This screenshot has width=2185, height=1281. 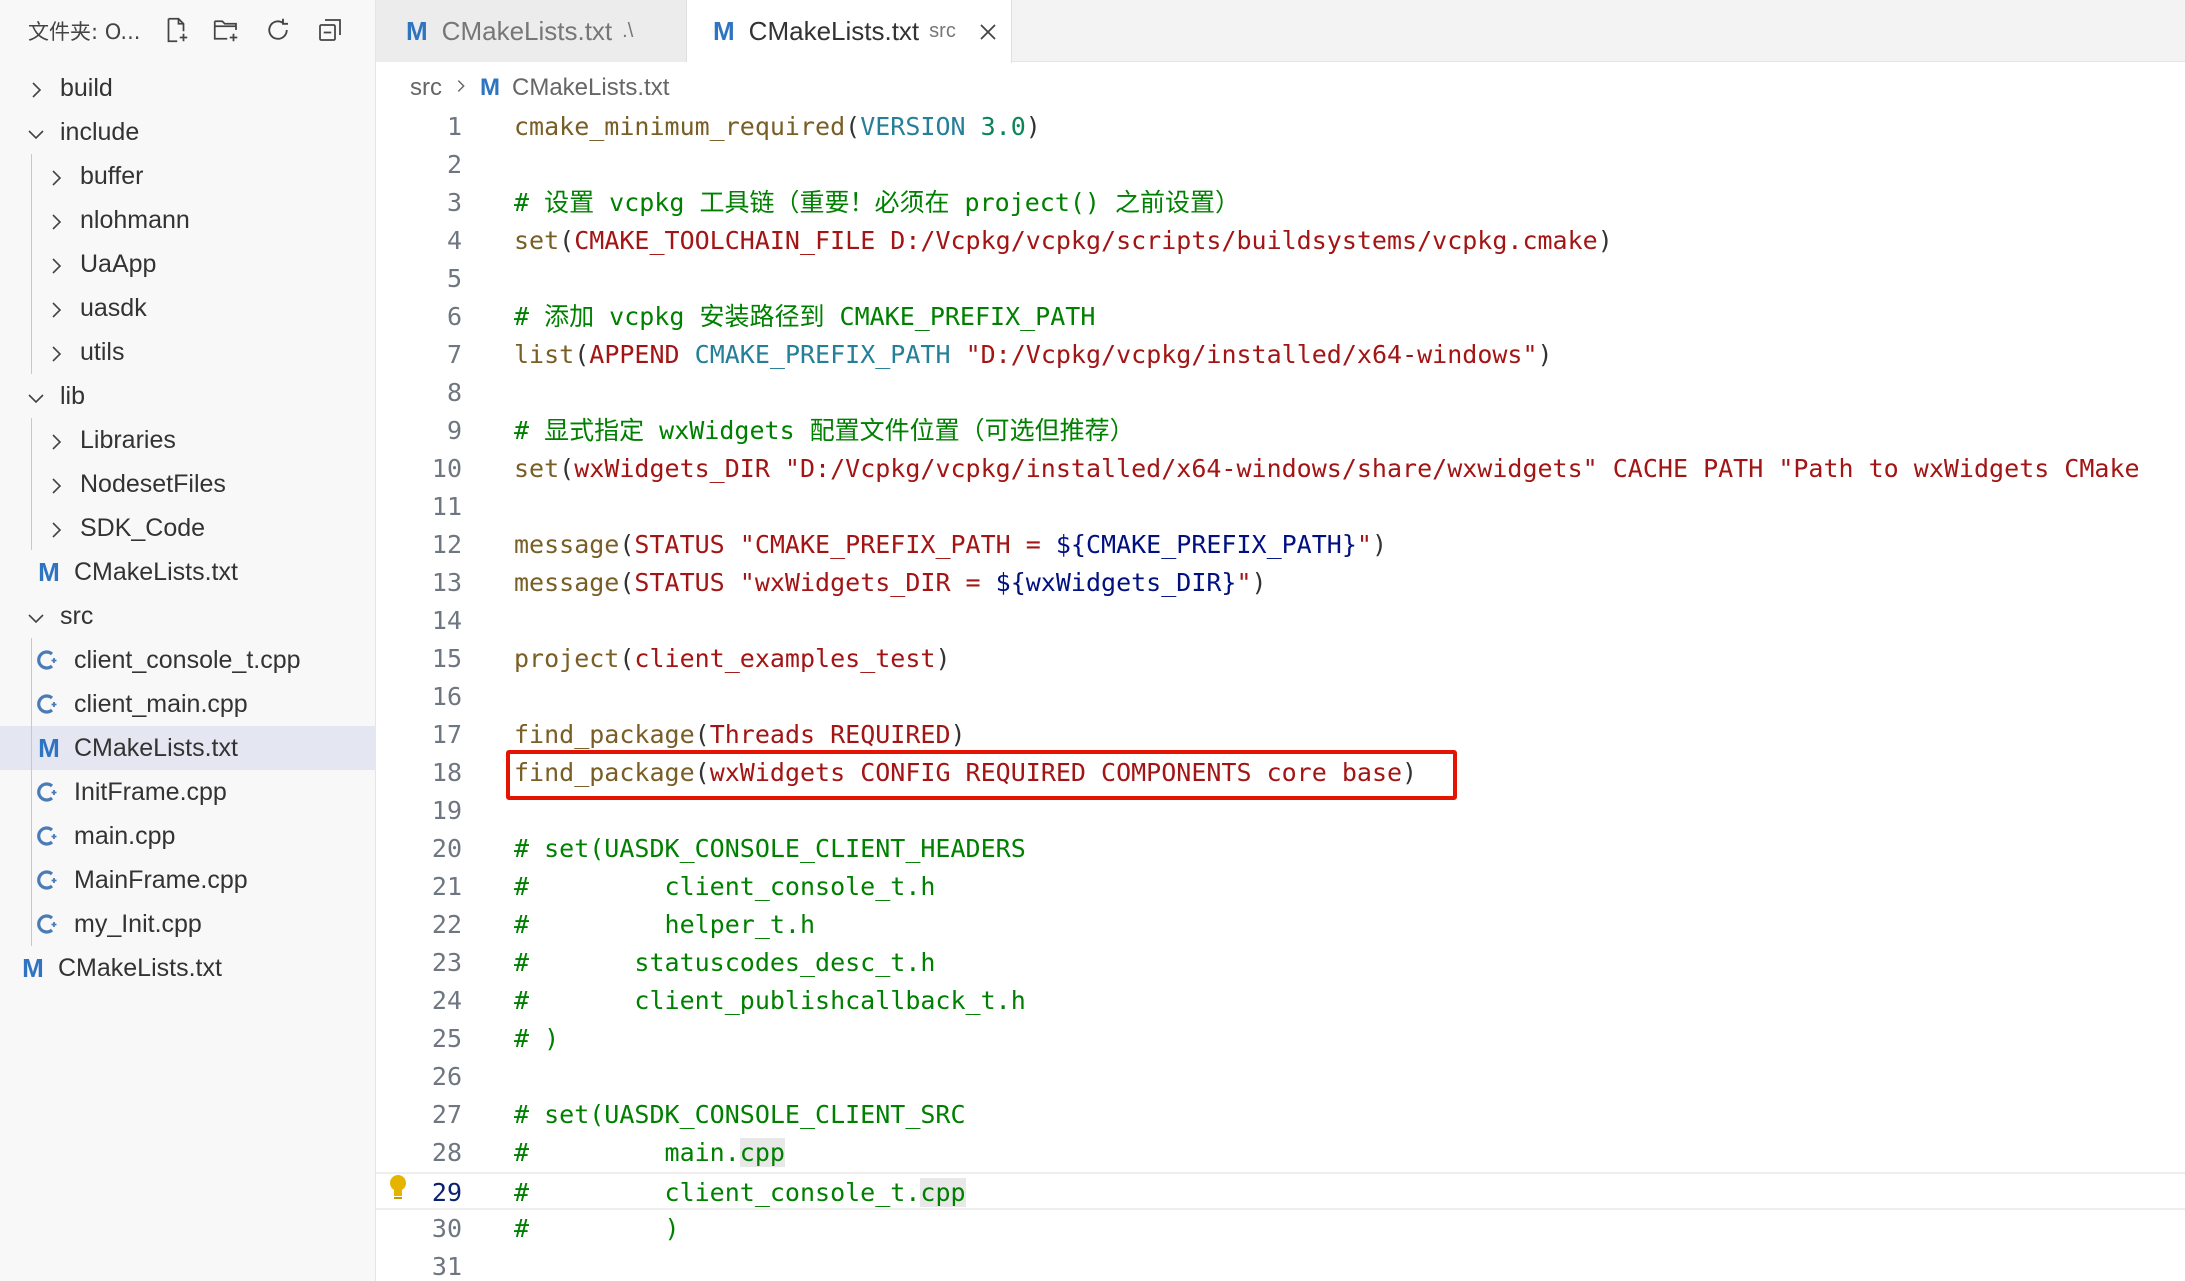 I want to click on tab-src-cmakelists: M CMakeLists.txt src, so click(x=849, y=31).